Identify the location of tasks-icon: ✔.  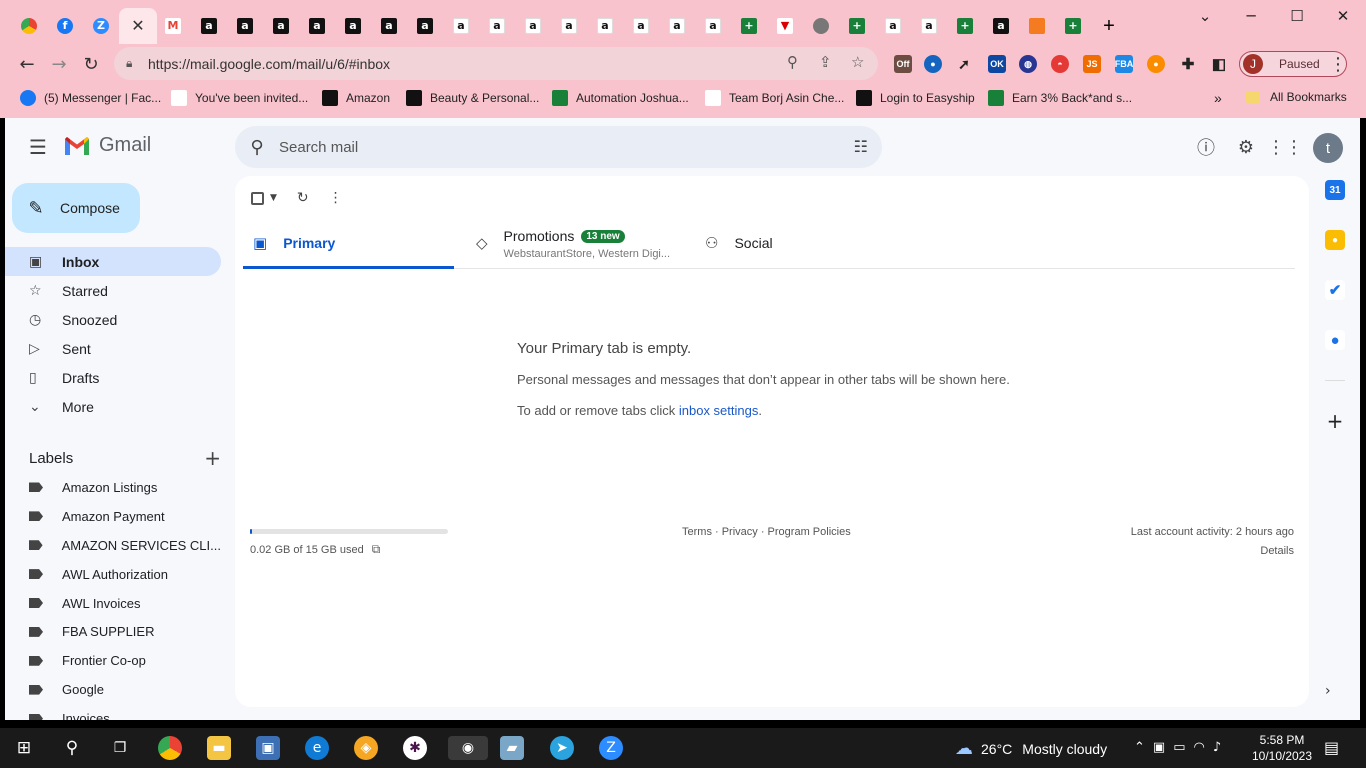
(1335, 290).